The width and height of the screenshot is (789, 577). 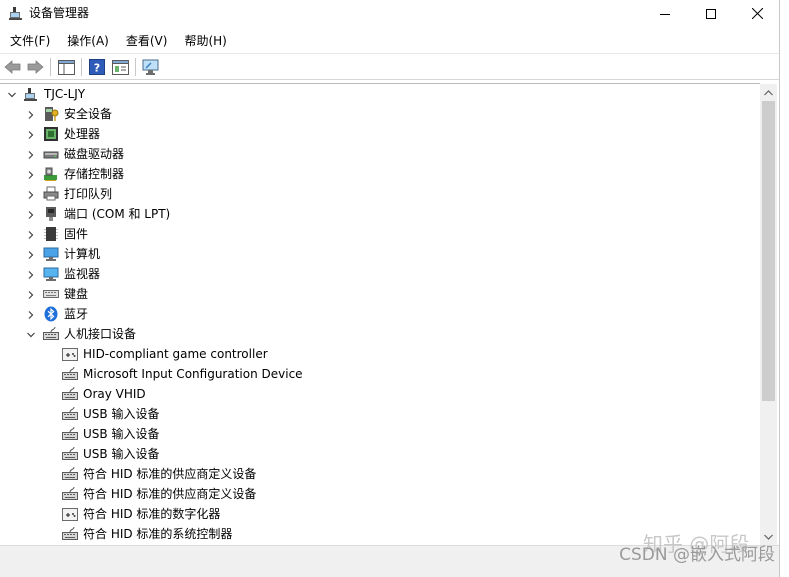 I want to click on menu-view: 查看(V), so click(x=145, y=41).